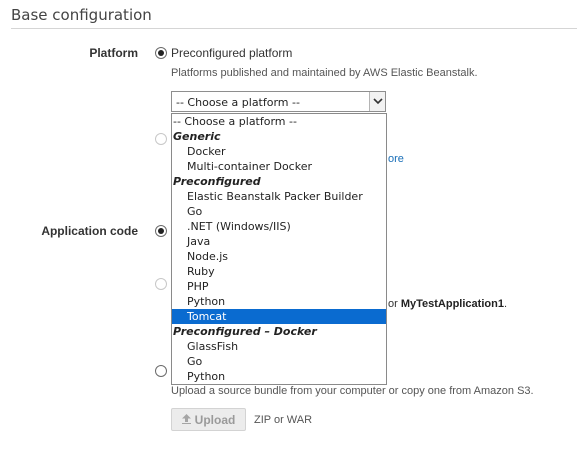 The width and height of the screenshot is (577, 453). I want to click on dropdown-option: -- Choose a platform --, so click(279, 121).